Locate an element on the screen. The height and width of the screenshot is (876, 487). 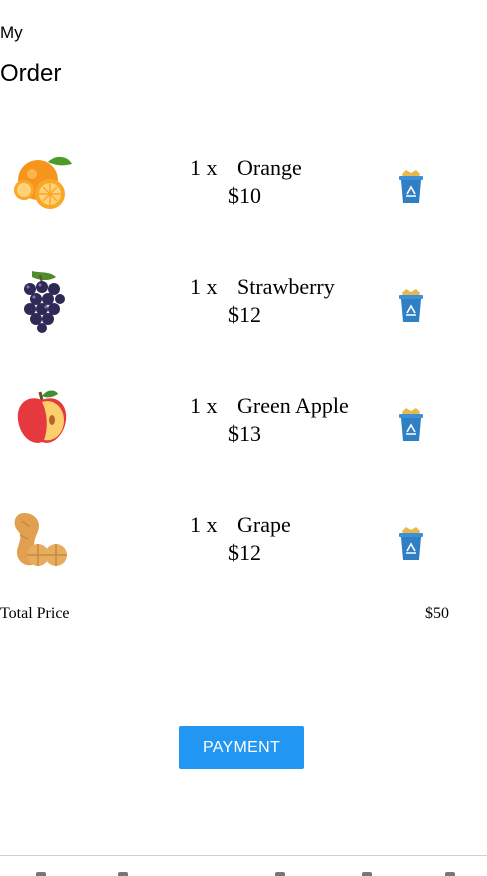
peanut-icon is located at coordinates (40, 539).